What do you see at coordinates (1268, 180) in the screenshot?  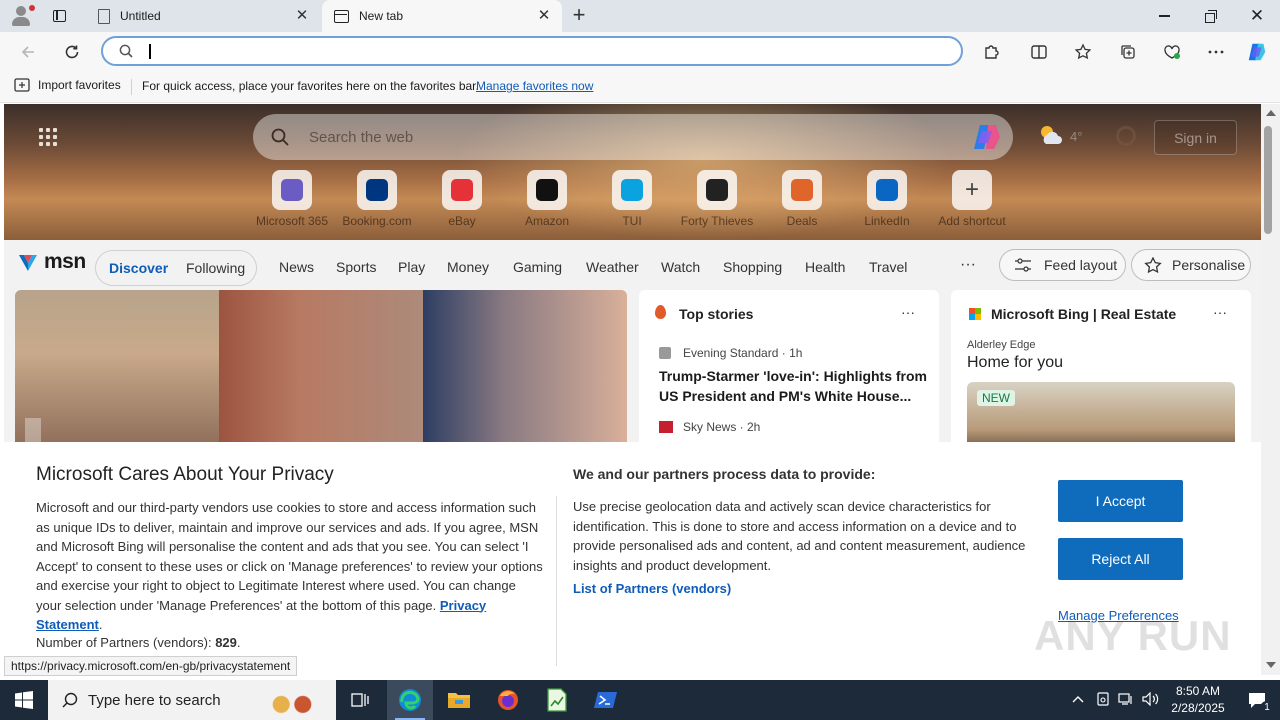 I see `scroll-thumb` at bounding box center [1268, 180].